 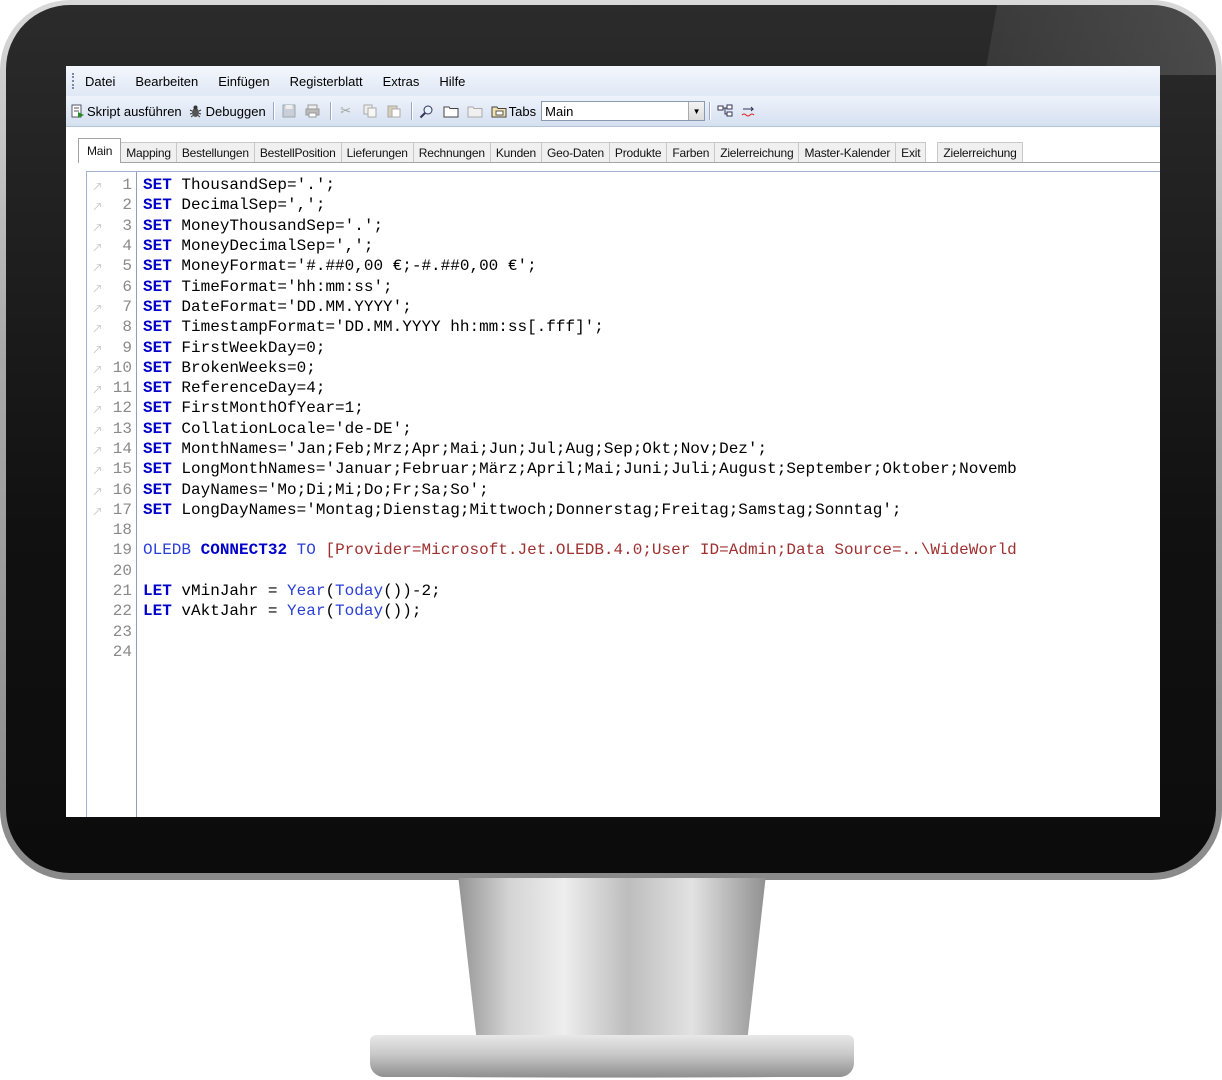 What do you see at coordinates (100, 150) in the screenshot?
I see `tab-main: Main` at bounding box center [100, 150].